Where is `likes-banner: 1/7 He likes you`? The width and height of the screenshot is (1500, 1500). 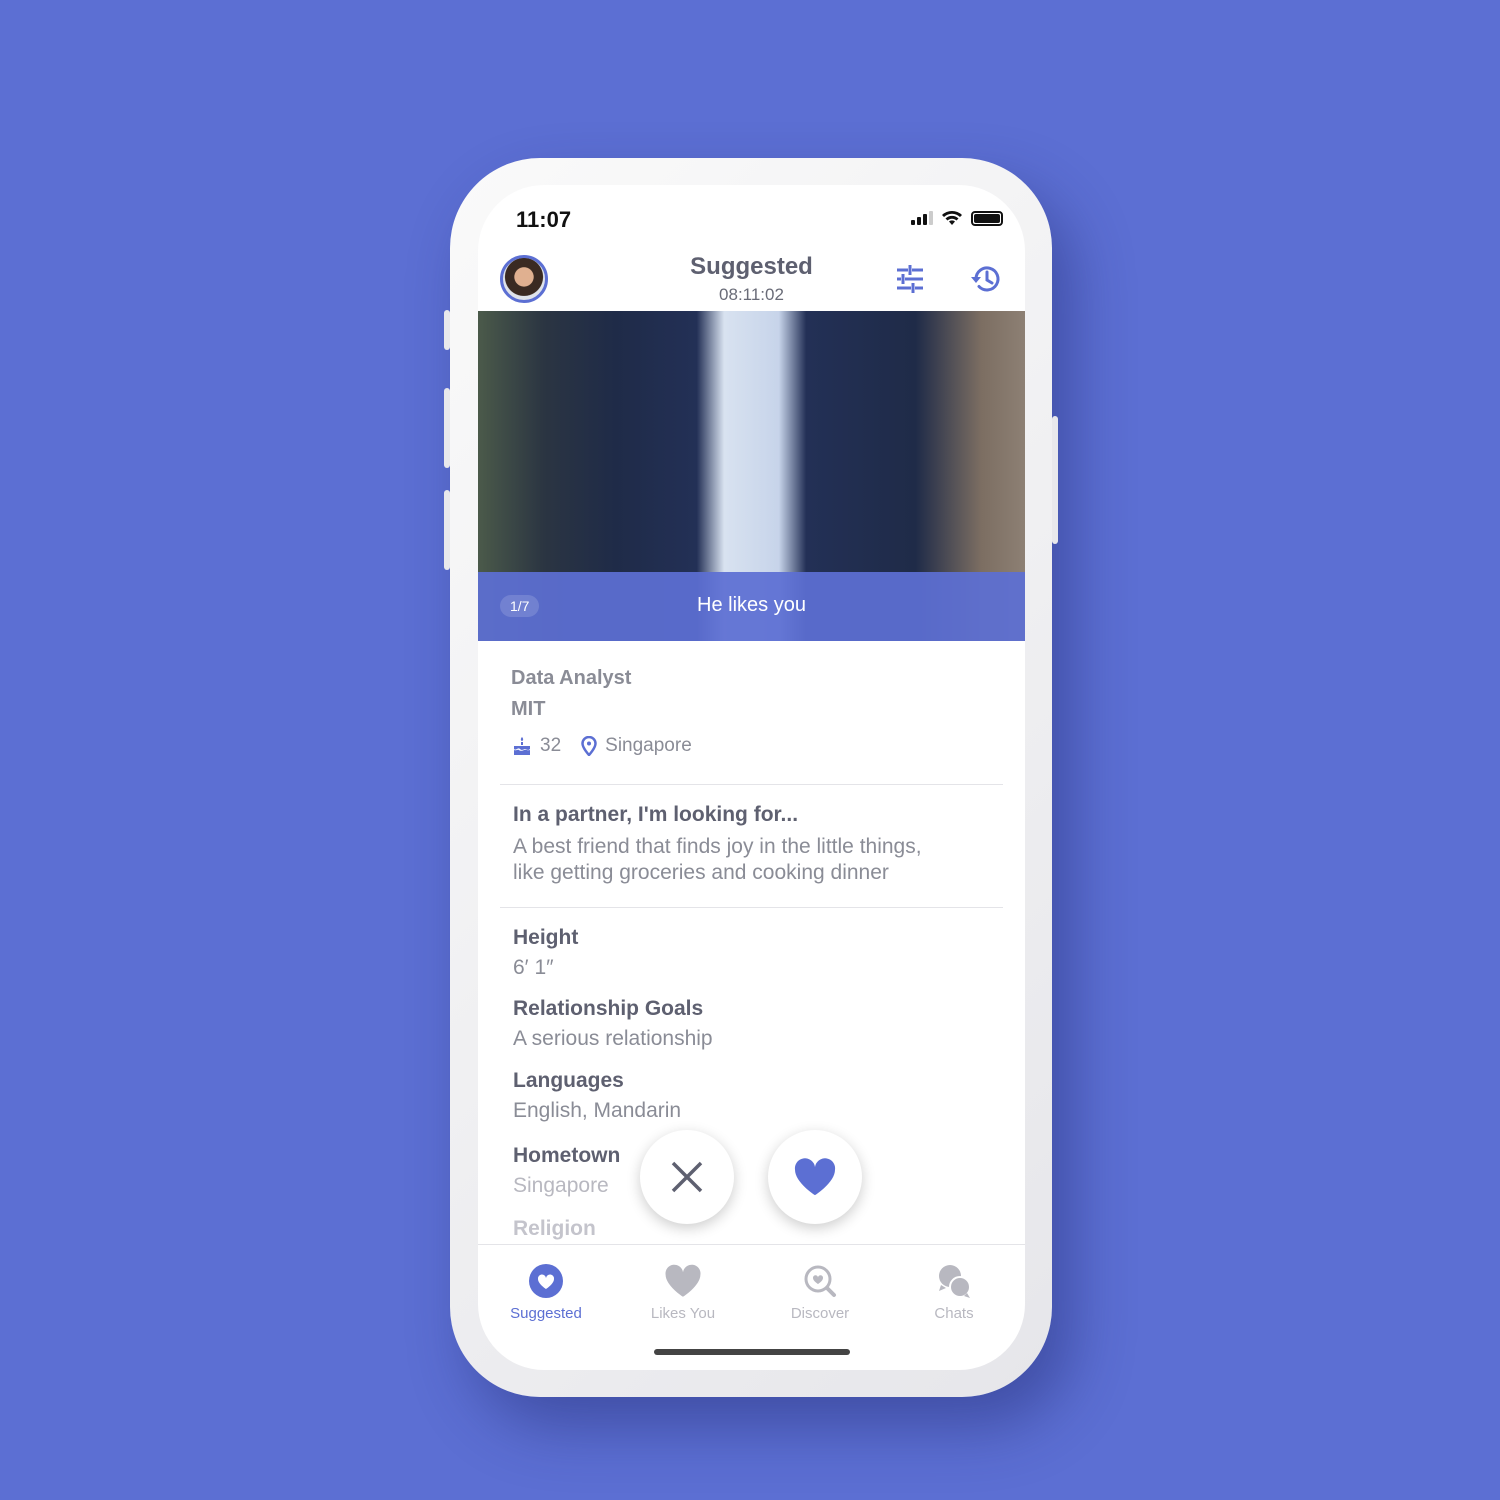
likes-banner: 1/7 He likes you is located at coordinates (751, 606).